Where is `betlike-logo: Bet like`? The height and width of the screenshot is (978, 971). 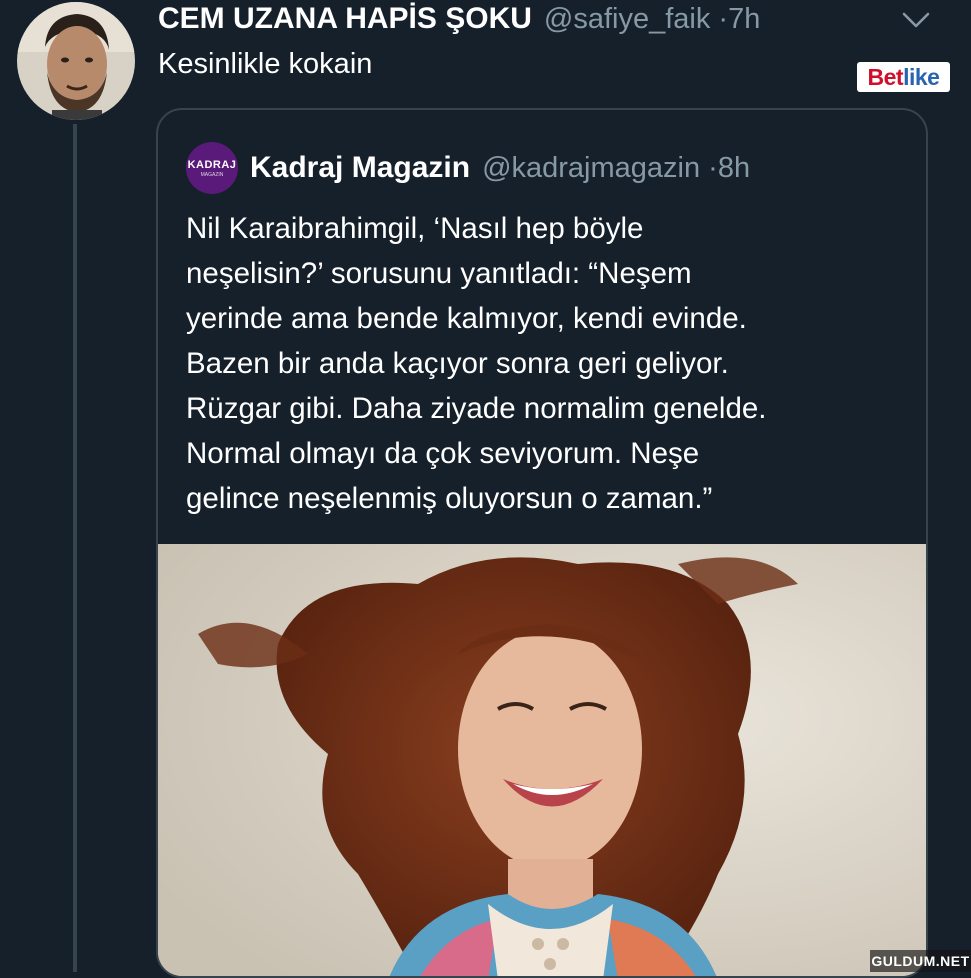
betlike-logo: Bet like is located at coordinates (903, 77).